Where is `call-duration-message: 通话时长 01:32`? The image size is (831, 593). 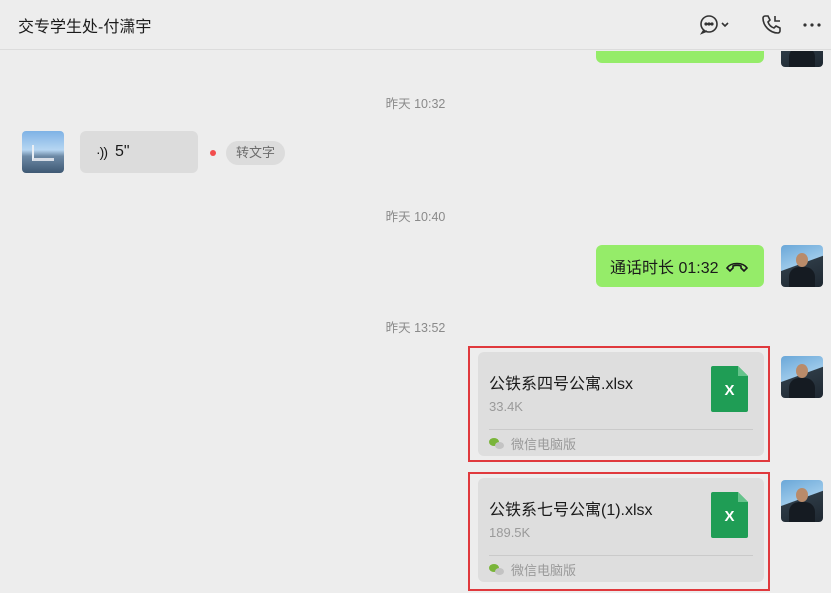 call-duration-message: 通话时长 01:32 is located at coordinates (680, 266).